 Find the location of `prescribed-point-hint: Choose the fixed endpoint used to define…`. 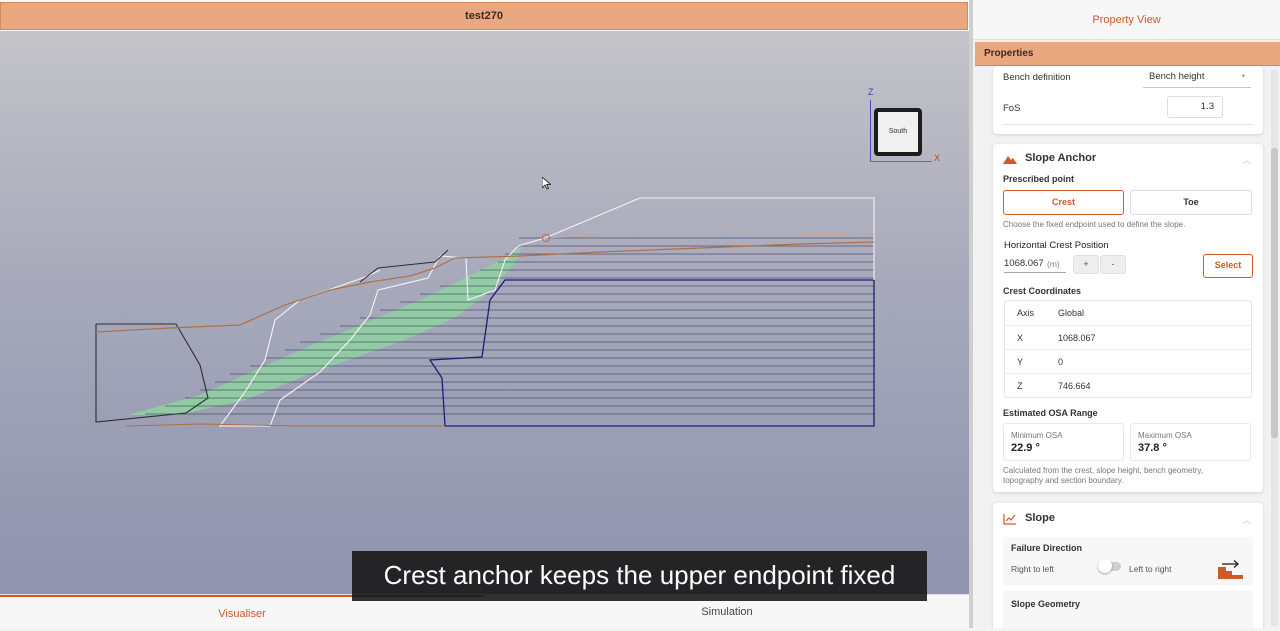

prescribed-point-hint: Choose the fixed endpoint used to define… is located at coordinates (1094, 224).